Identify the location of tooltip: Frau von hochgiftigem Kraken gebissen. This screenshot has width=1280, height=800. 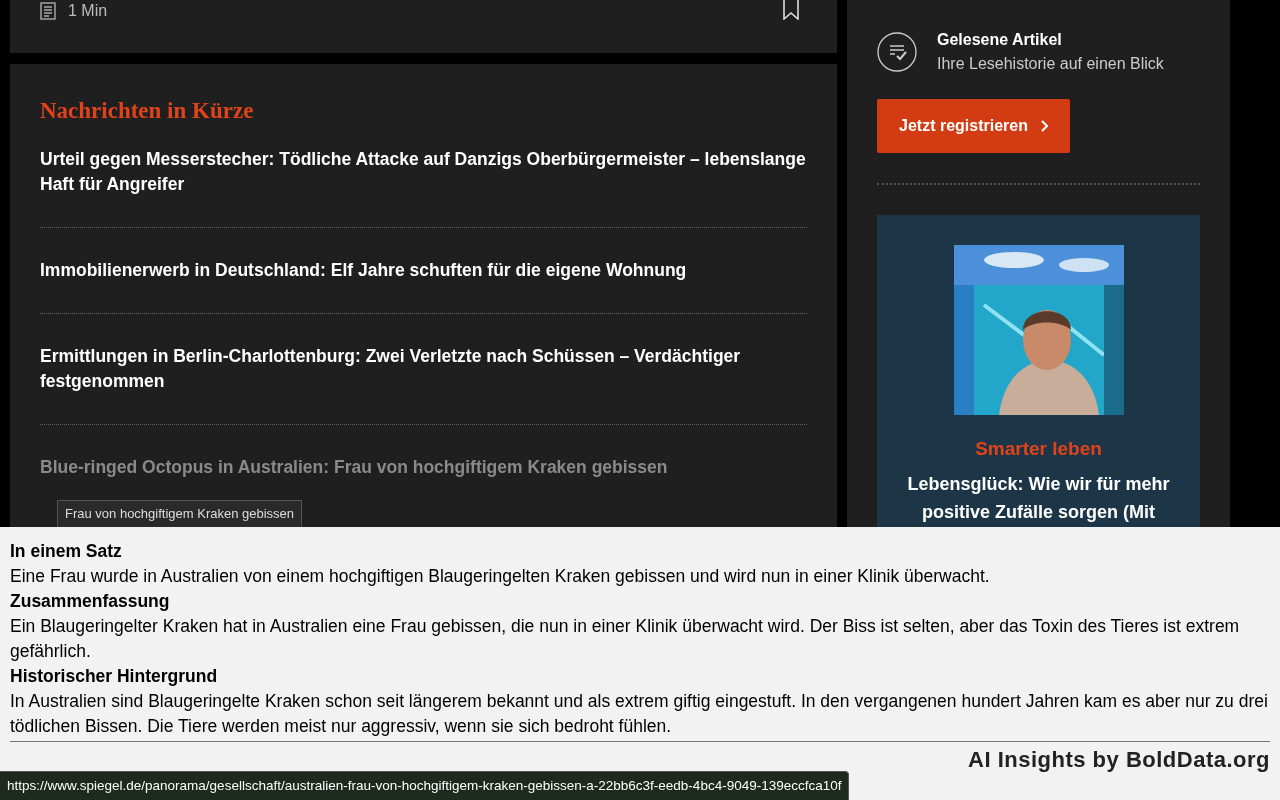
(180, 514).